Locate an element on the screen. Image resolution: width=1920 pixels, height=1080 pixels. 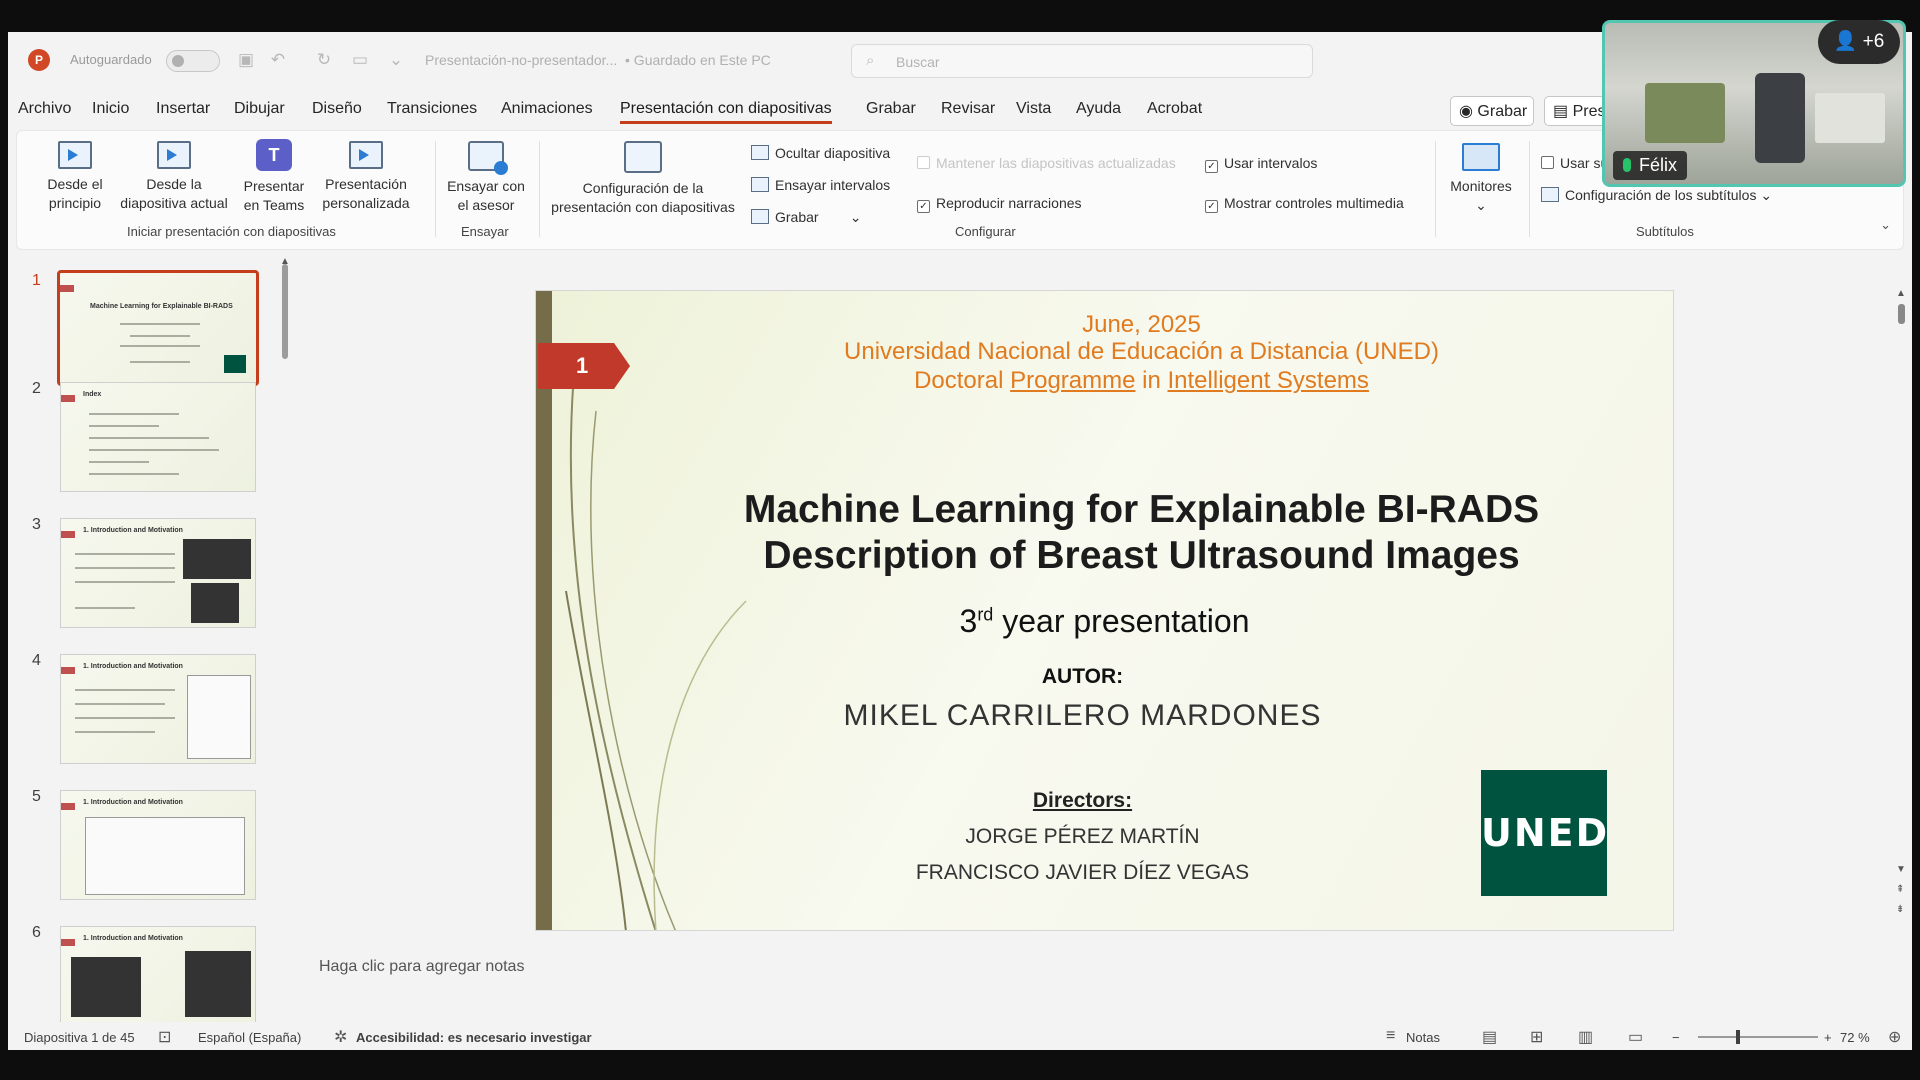
undo-icon: ↶ is located at coordinates (278, 60).